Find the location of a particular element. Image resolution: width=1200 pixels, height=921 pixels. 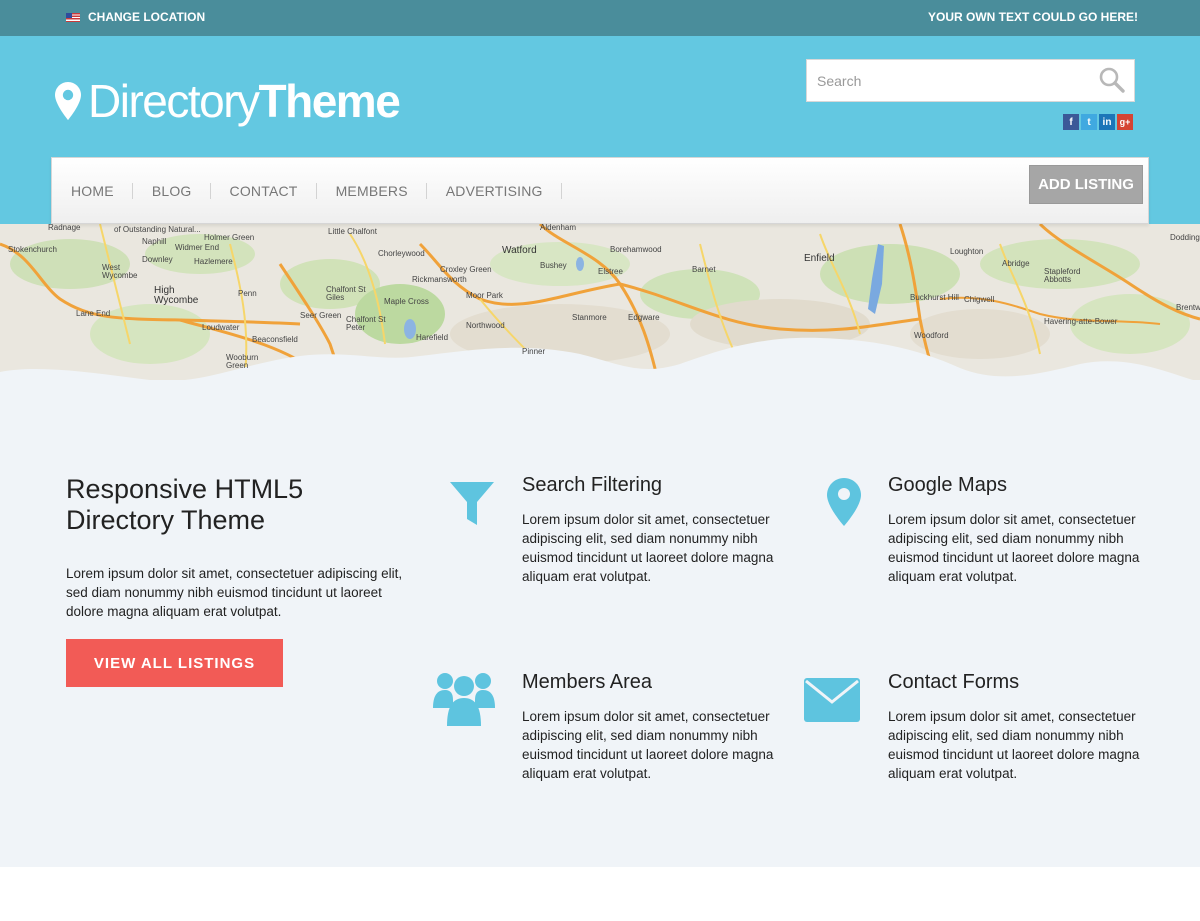

map-label: Elstree is located at coordinates (610, 271).